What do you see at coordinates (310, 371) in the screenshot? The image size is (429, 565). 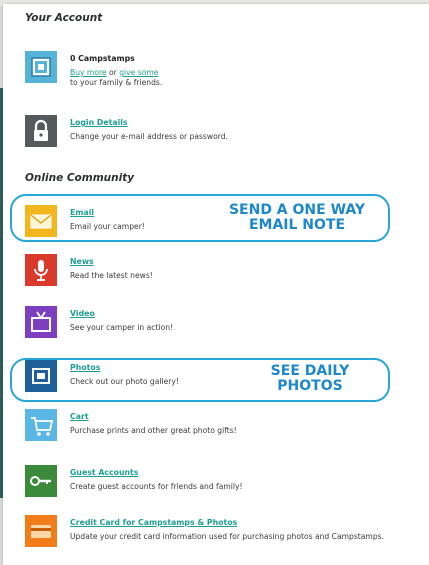 I see `photos-callout-line1: SEE DAILY` at bounding box center [310, 371].